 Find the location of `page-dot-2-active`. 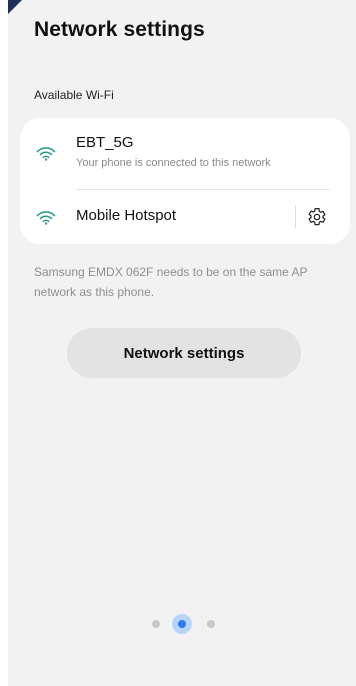

page-dot-2-active is located at coordinates (182, 624).